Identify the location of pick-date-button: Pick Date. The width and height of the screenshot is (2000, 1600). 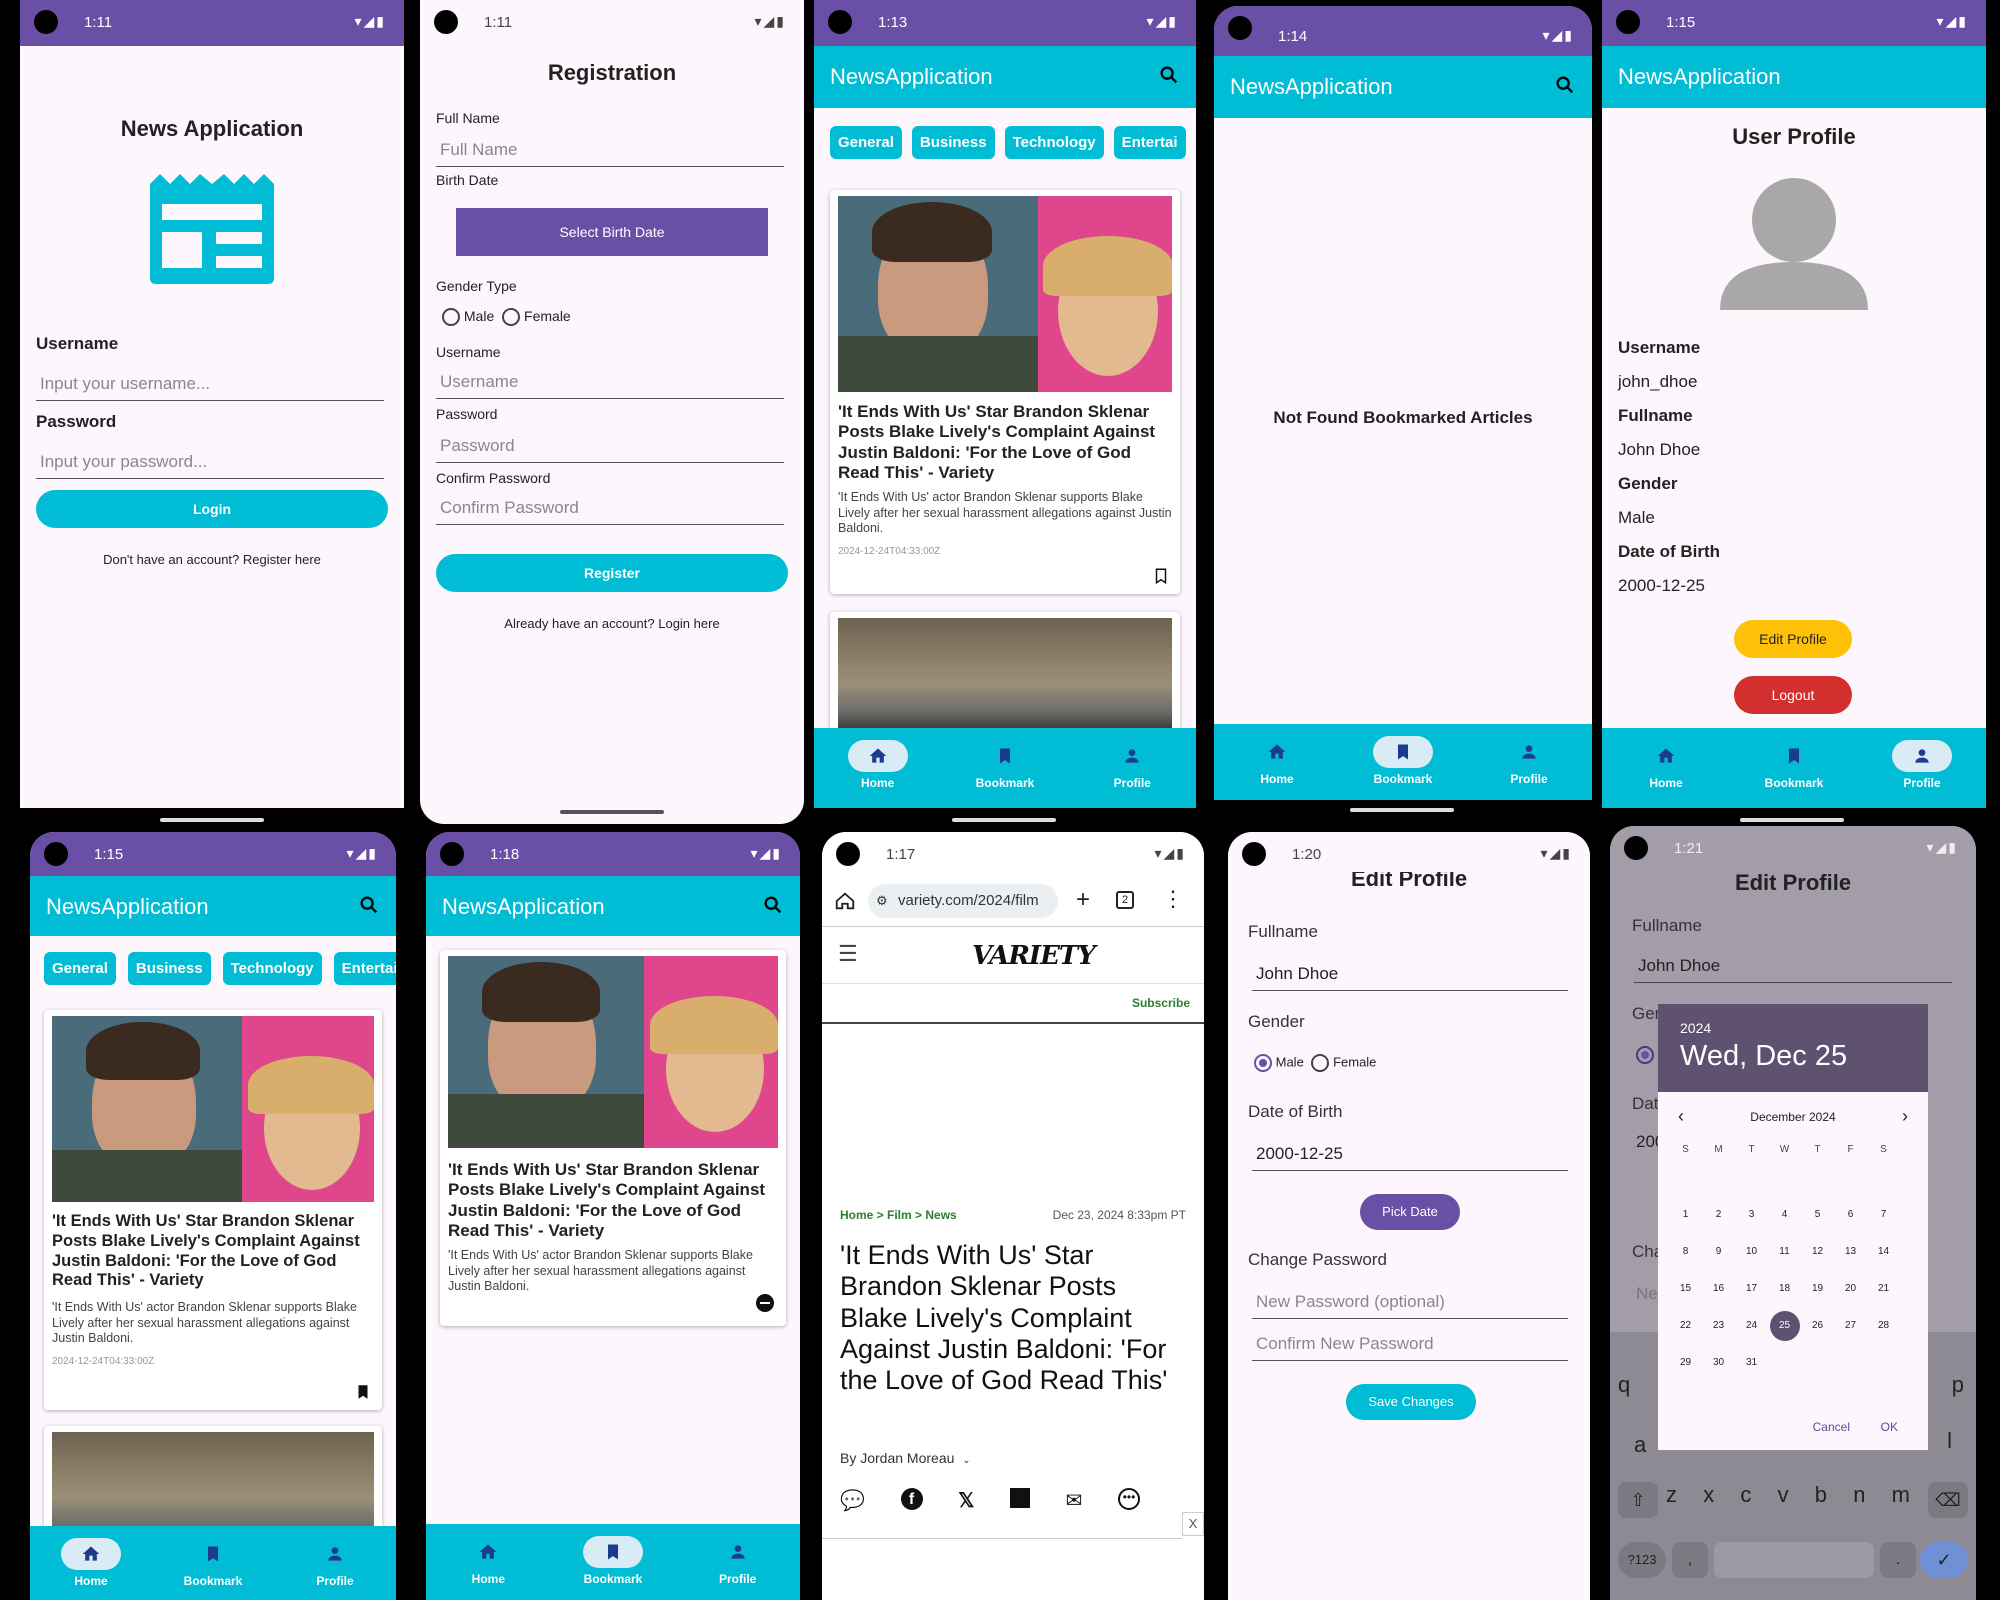
(1410, 1212).